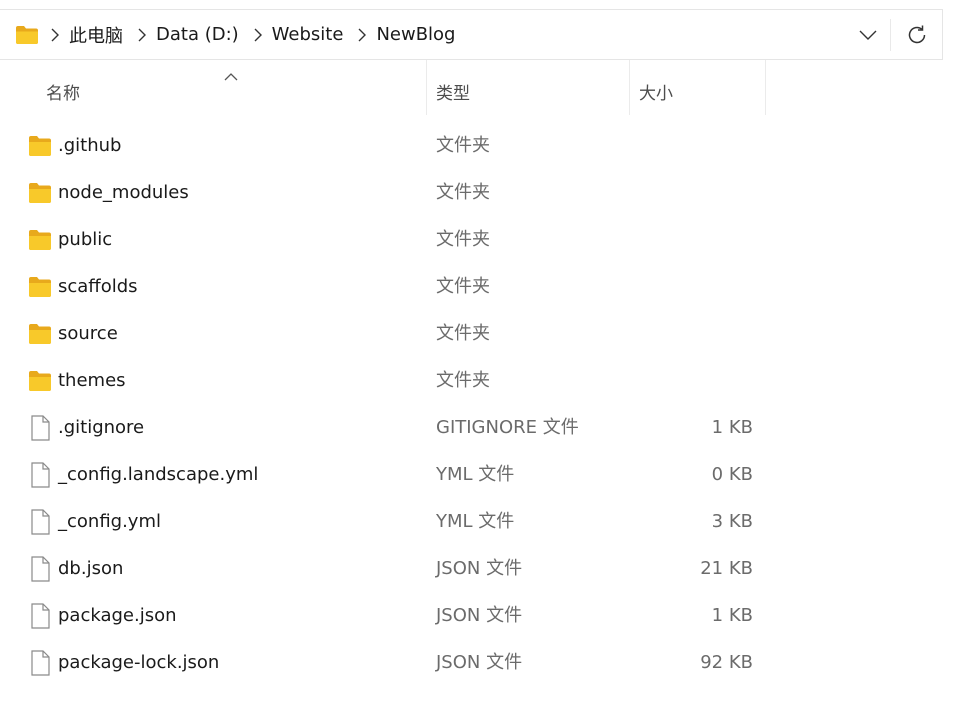 This screenshot has width=957, height=709. I want to click on file-list-item: node_modules 文件夹, so click(478, 192).